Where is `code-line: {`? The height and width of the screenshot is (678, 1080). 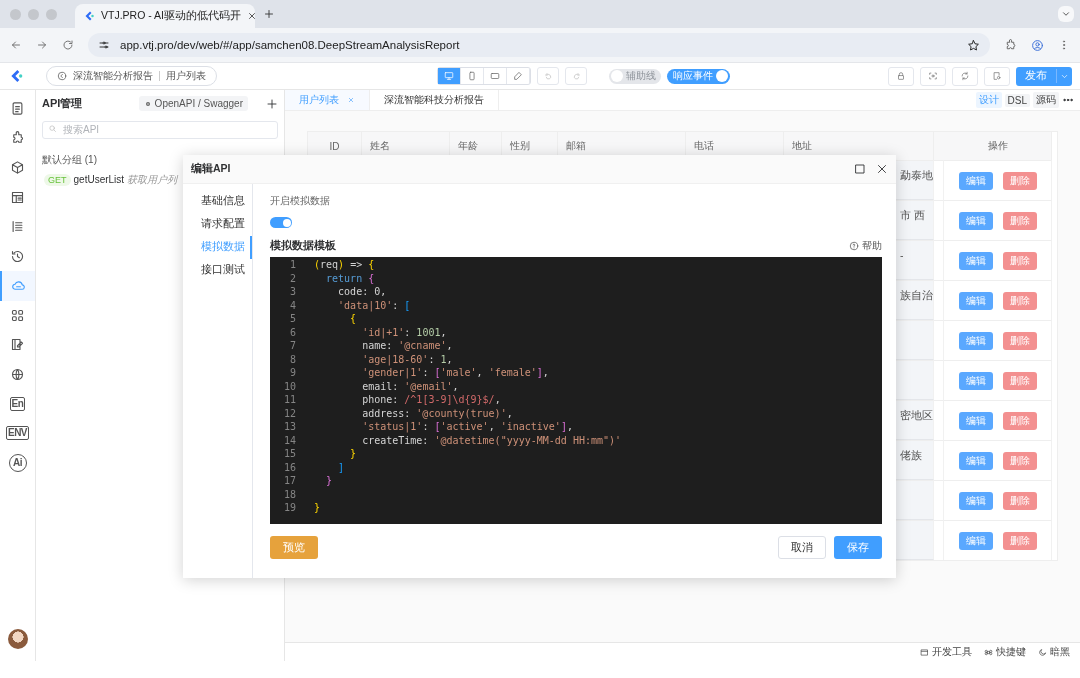 code-line: { is located at coordinates (353, 319).